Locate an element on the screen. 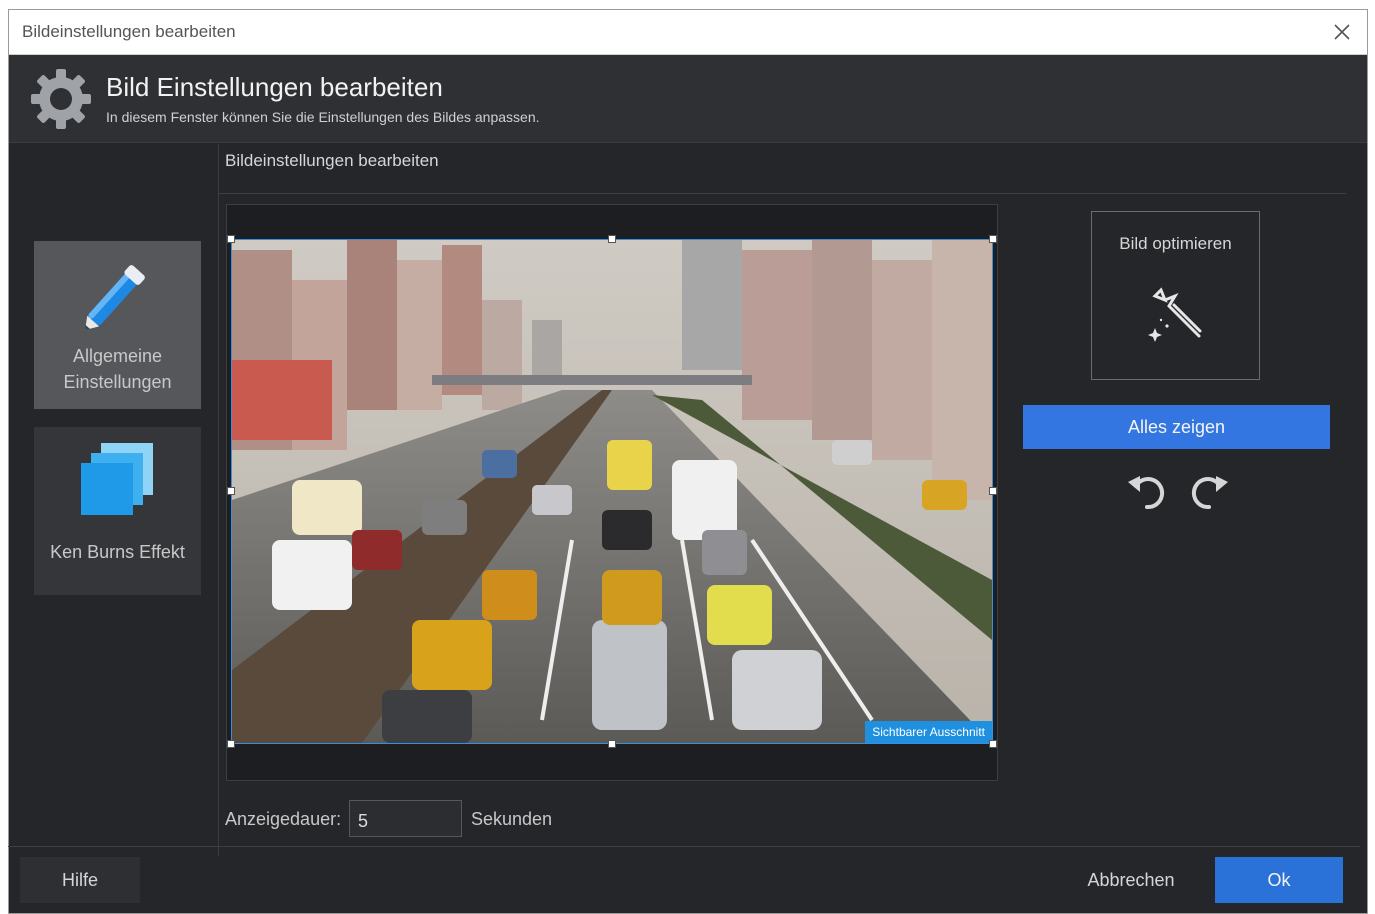 This screenshot has height=914, width=1375. display-duration-unit: Sekunden is located at coordinates (512, 819).